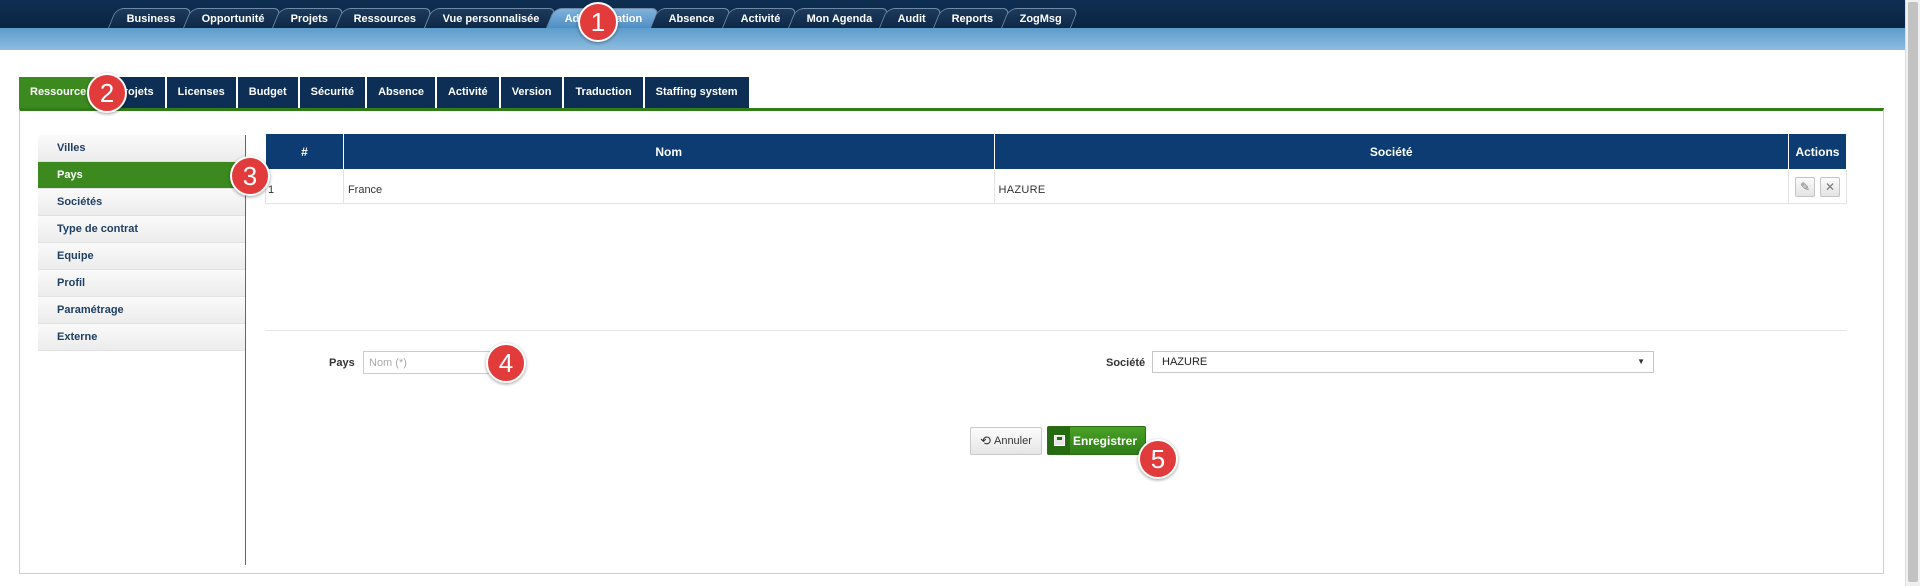  I want to click on save-button: Enregistrer, so click(1096, 440).